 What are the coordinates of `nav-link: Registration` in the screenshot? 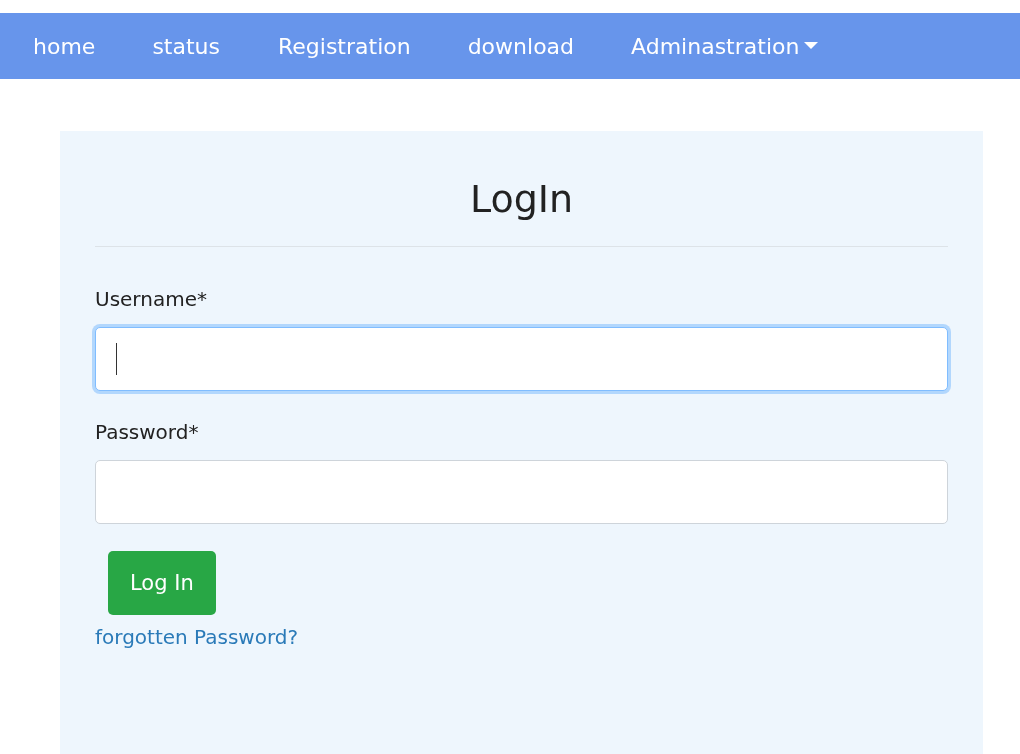 It's located at (344, 46).